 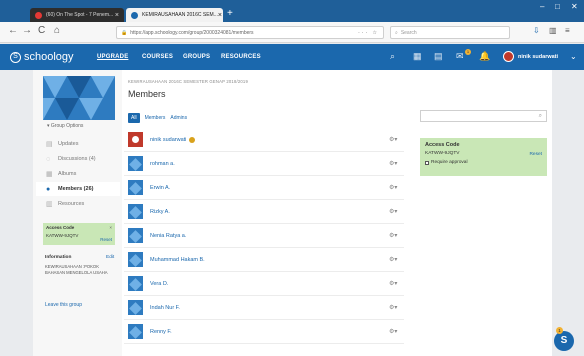 What do you see at coordinates (460, 56) in the screenshot?
I see `messages-icon: ✉` at bounding box center [460, 56].